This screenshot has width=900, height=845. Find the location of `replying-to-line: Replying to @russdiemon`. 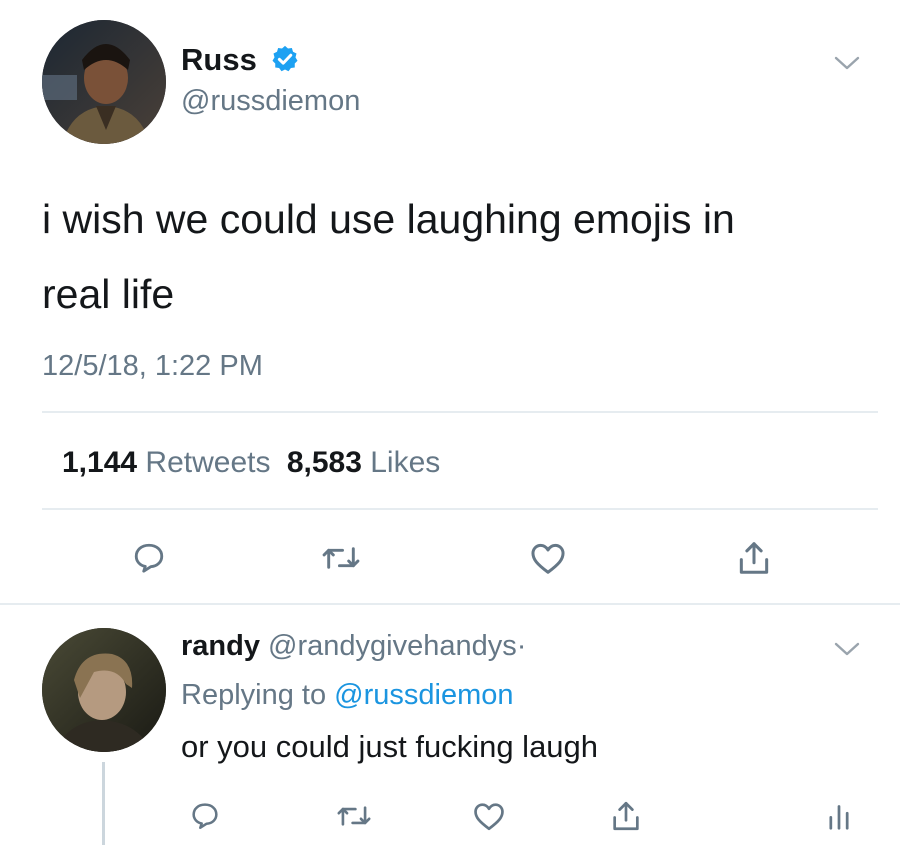

replying-to-line: Replying to @russdiemon is located at coordinates (347, 695).